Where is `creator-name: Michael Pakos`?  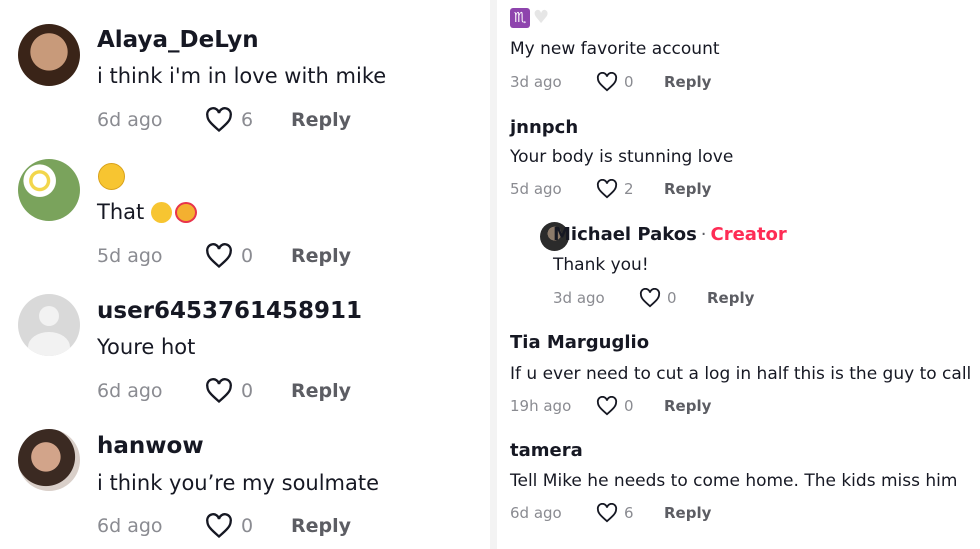 creator-name: Michael Pakos is located at coordinates (625, 234).